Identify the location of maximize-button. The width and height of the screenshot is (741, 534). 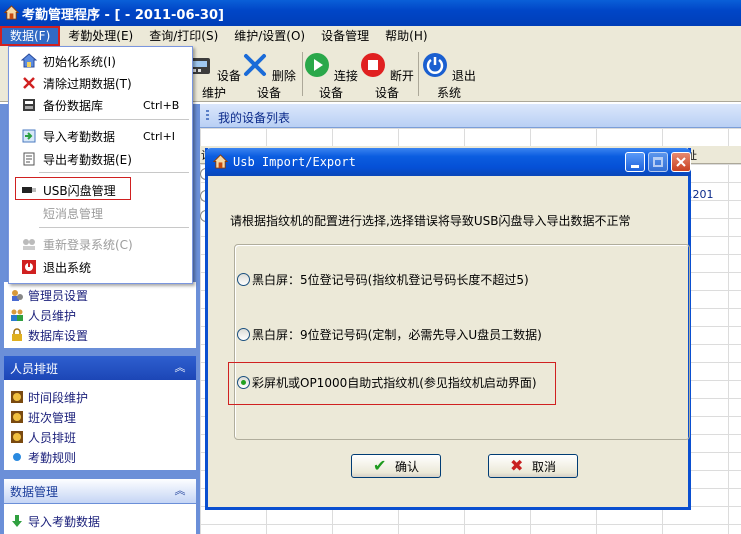
(658, 162).